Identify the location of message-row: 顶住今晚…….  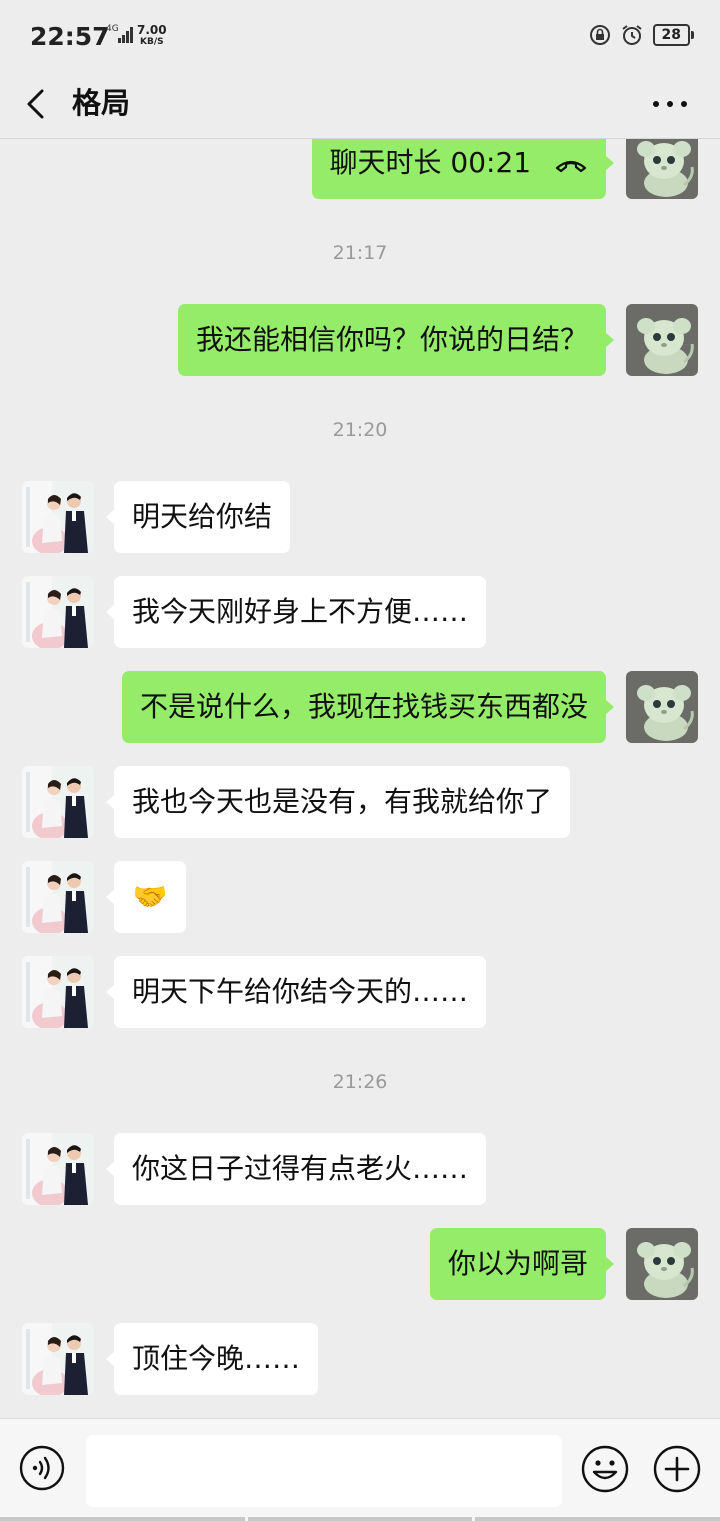
(360, 1359).